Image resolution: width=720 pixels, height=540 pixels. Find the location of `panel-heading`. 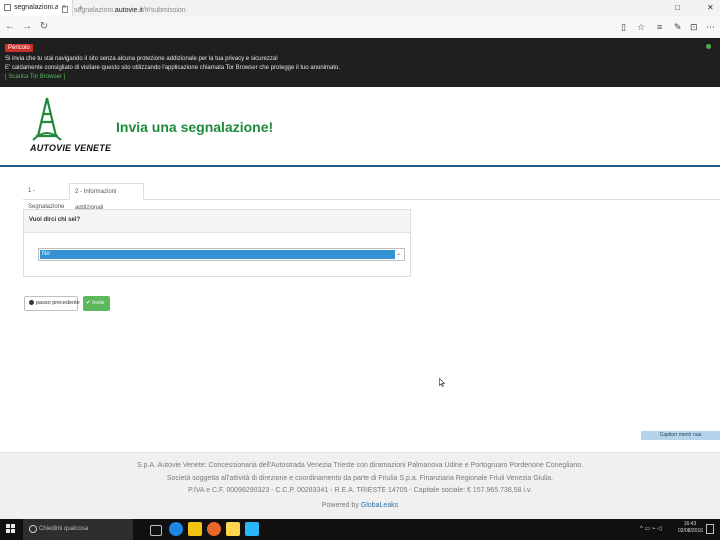

panel-heading is located at coordinates (217, 221).